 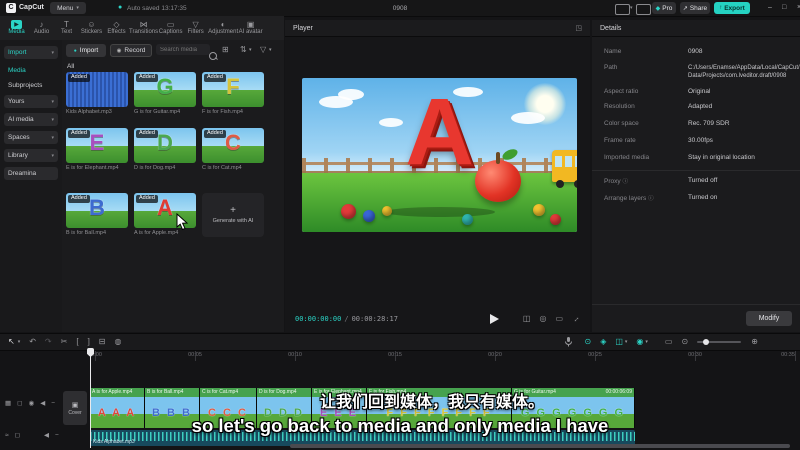 What do you see at coordinates (19, 342) in the screenshot?
I see `select-tool-chevron-icon: ▾` at bounding box center [19, 342].